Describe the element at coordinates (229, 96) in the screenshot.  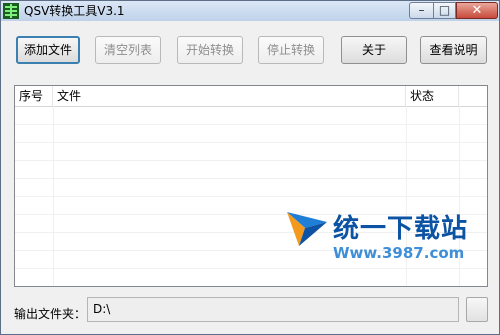
I see `column-header-file: 文件` at that location.